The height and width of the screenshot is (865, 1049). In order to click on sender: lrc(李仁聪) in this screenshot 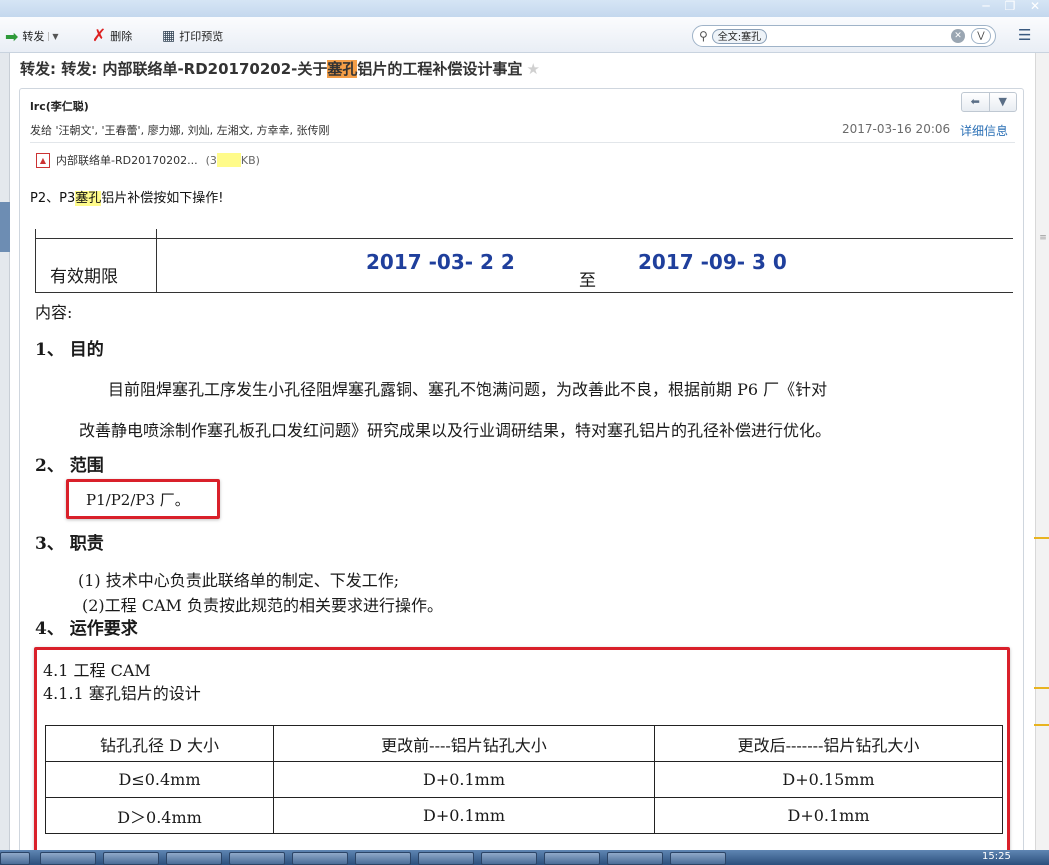, I will do `click(59, 106)`.